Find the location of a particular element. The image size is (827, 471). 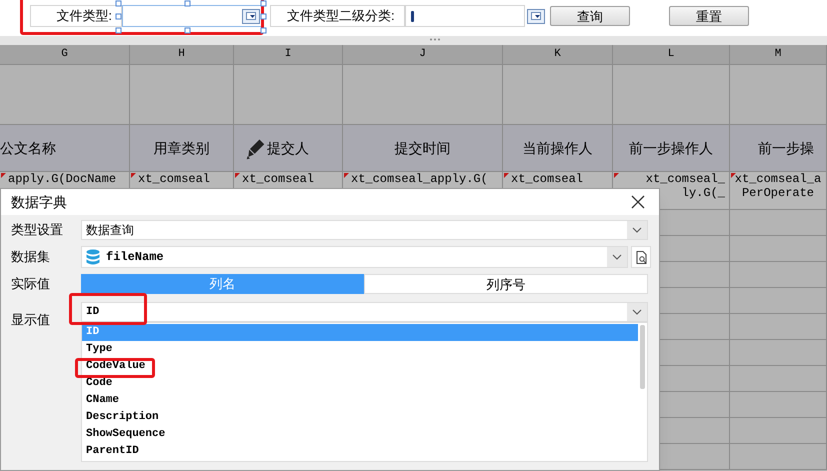

column-letter: I is located at coordinates (288, 54).